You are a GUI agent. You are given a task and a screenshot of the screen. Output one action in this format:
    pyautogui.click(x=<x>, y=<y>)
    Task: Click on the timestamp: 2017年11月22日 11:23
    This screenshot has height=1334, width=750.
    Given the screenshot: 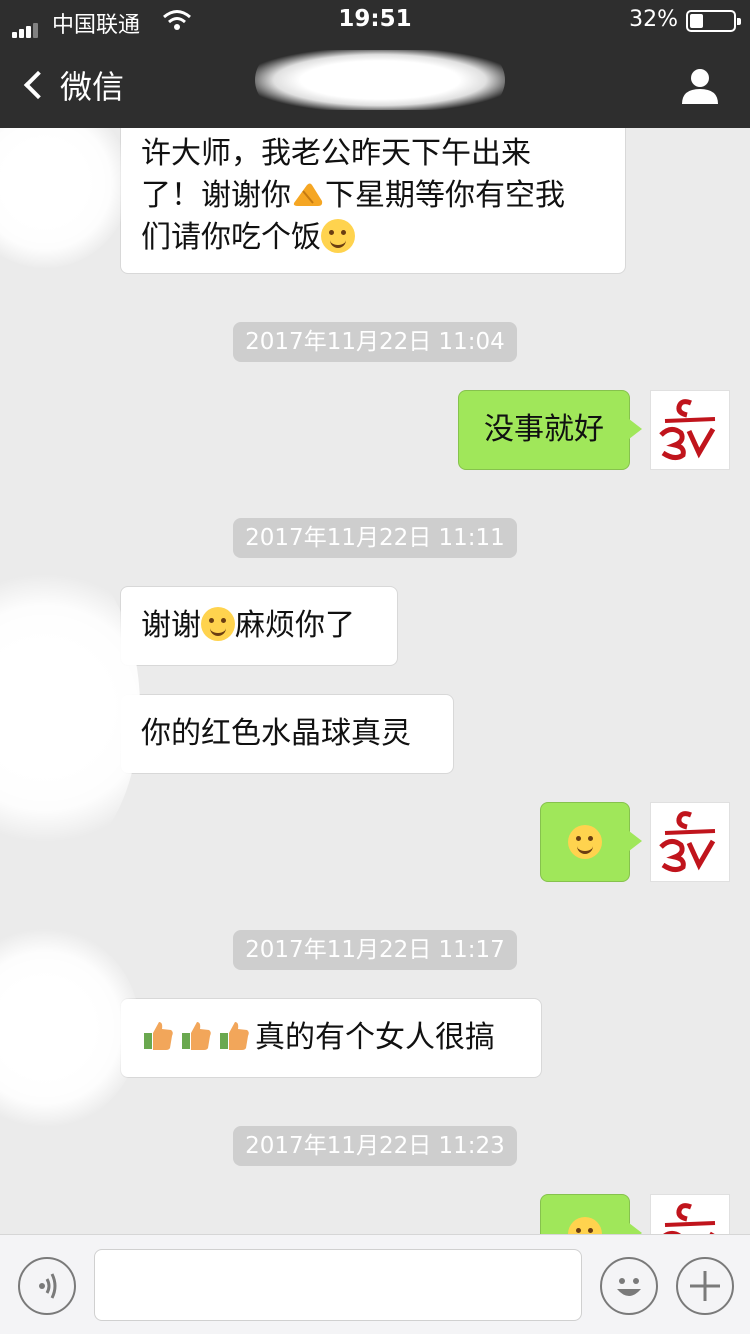 What is the action you would take?
    pyautogui.click(x=375, y=1146)
    